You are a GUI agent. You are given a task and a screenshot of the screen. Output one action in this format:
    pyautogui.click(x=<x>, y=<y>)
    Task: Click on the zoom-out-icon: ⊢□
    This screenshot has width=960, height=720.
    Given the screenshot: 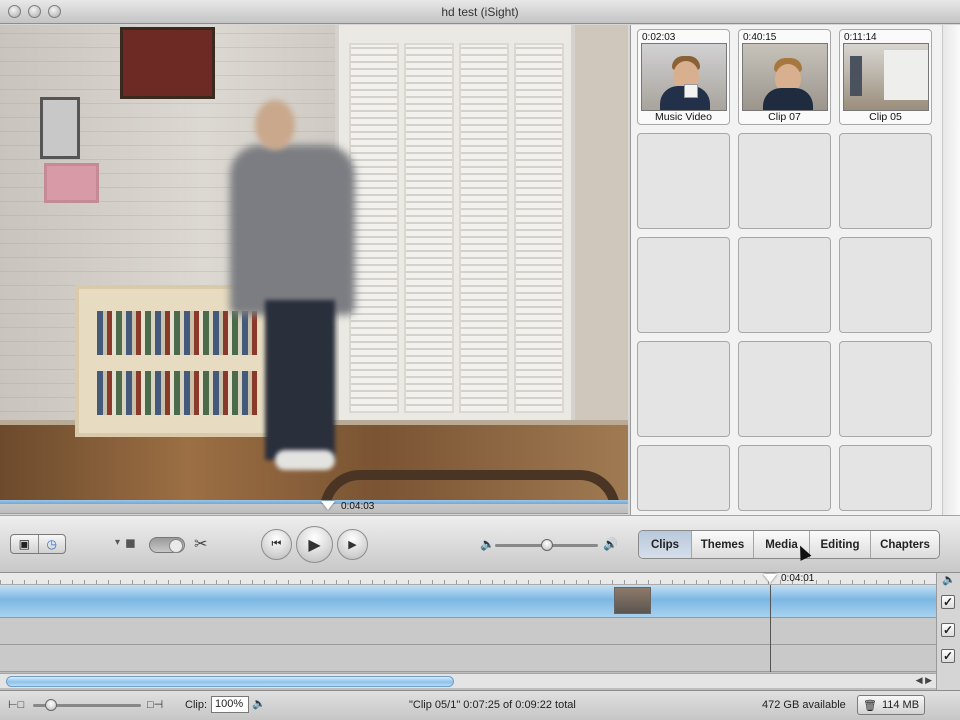 What is the action you would take?
    pyautogui.click(x=16, y=704)
    